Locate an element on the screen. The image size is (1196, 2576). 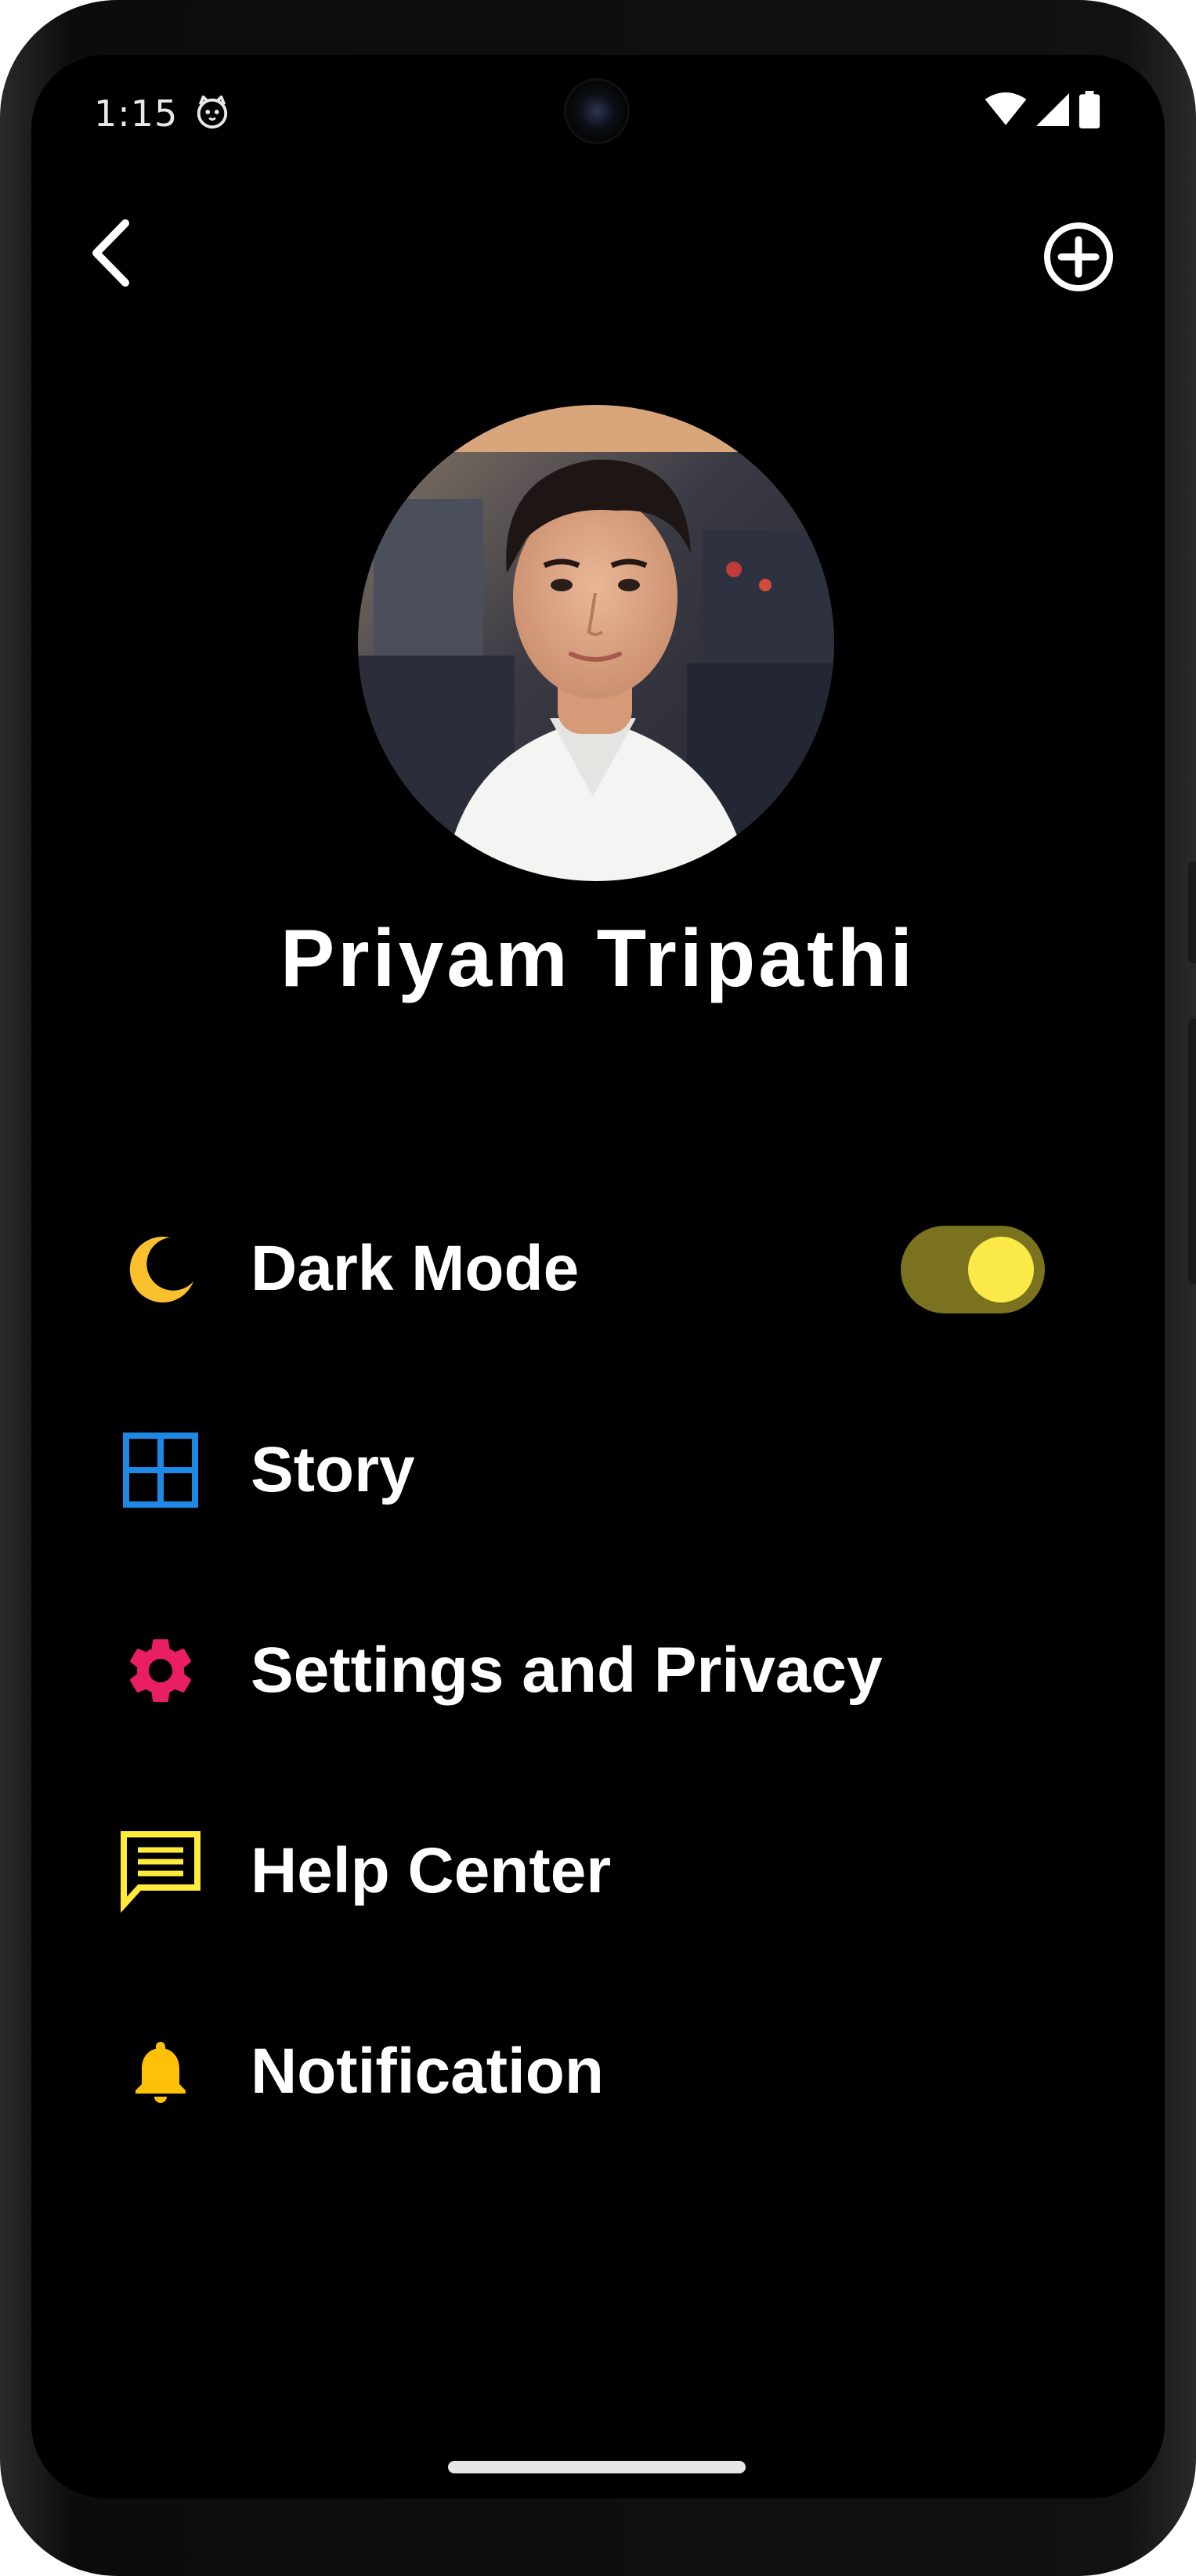
bell-icon is located at coordinates (160, 2072).